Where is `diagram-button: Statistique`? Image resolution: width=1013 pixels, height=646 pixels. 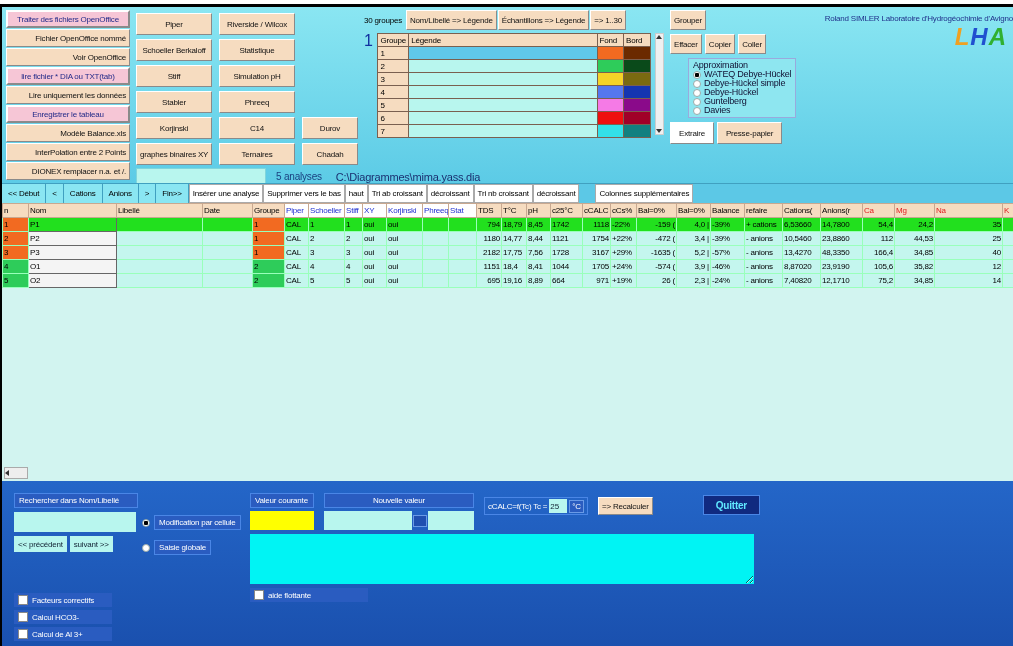
diagram-button: Statistique is located at coordinates (257, 50).